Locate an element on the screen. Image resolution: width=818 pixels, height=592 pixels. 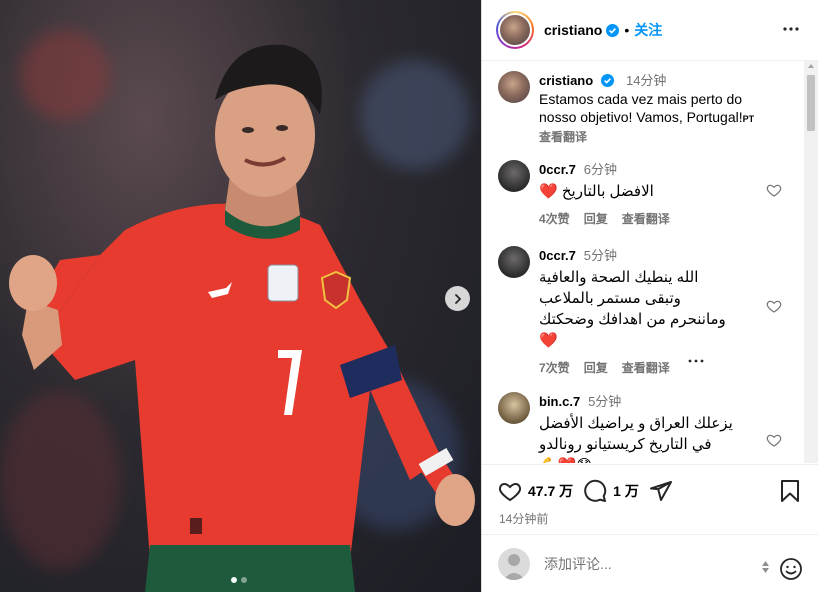
author-username: cristiano is located at coordinates (573, 30).